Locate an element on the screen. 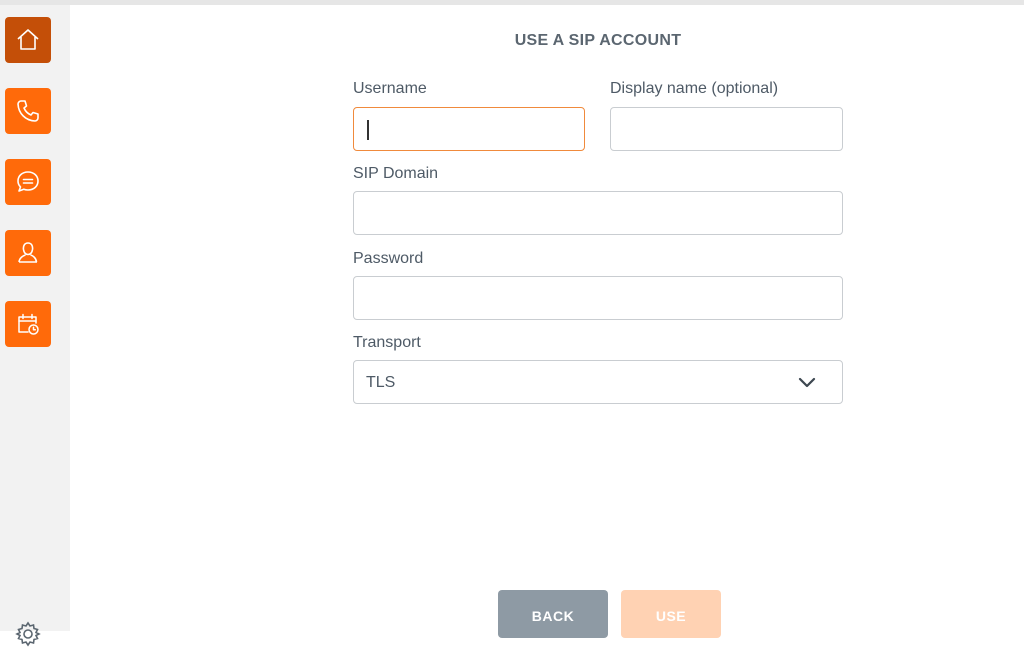 This screenshot has height=647, width=1024. chat-icon is located at coordinates (28, 181).